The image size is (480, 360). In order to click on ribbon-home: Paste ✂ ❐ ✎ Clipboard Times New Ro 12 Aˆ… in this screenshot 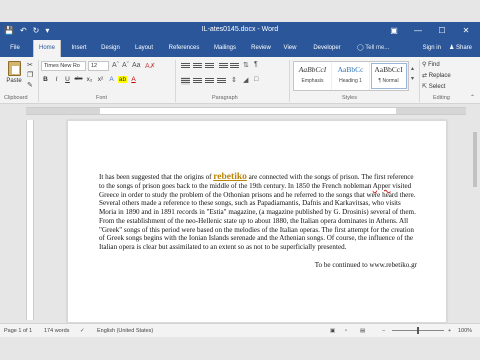, I will do `click(240, 80)`.